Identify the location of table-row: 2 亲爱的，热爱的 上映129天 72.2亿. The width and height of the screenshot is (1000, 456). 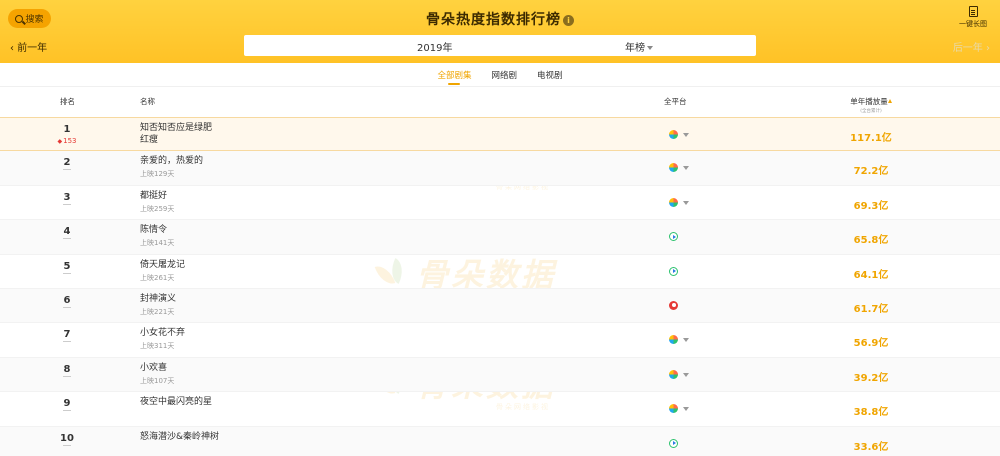
(500, 168).